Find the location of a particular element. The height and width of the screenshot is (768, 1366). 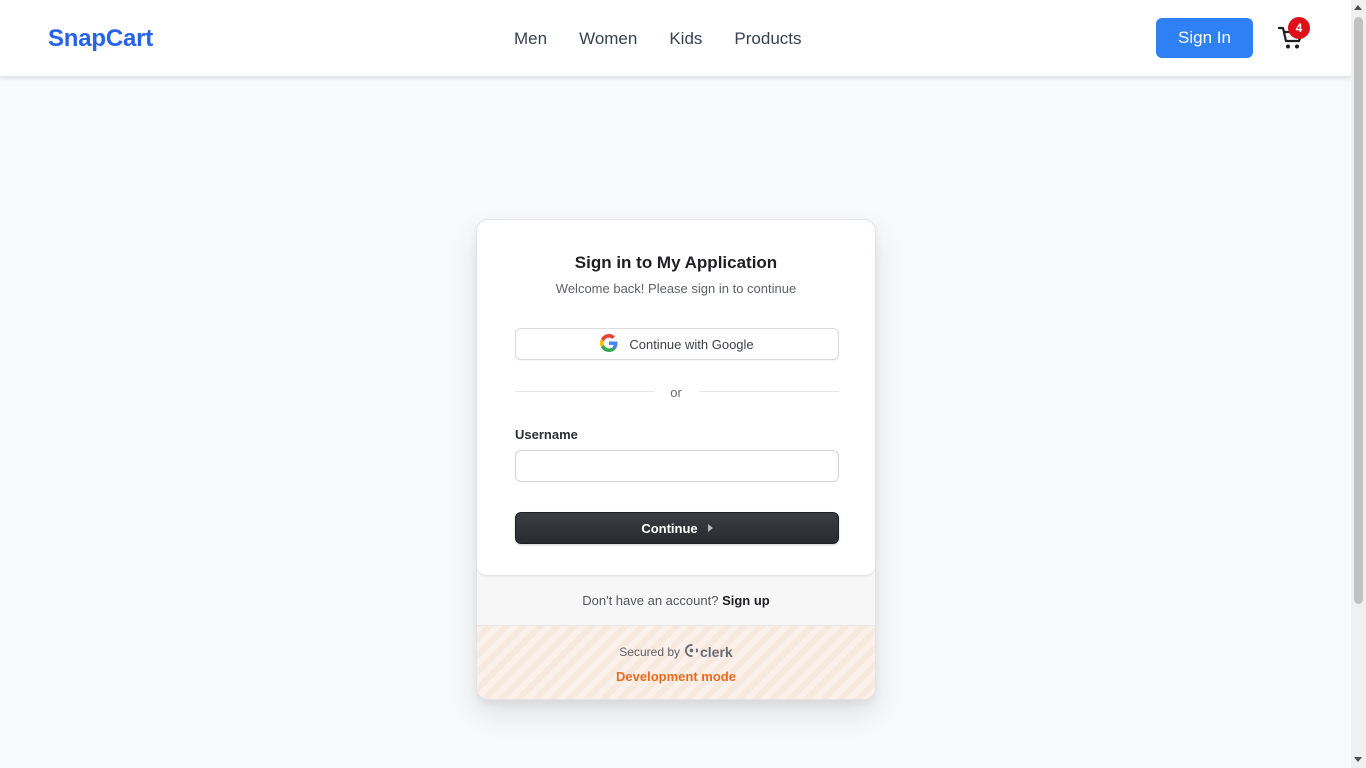

card-footer: Secured by clerk Development mode is located at coordinates (676, 662).